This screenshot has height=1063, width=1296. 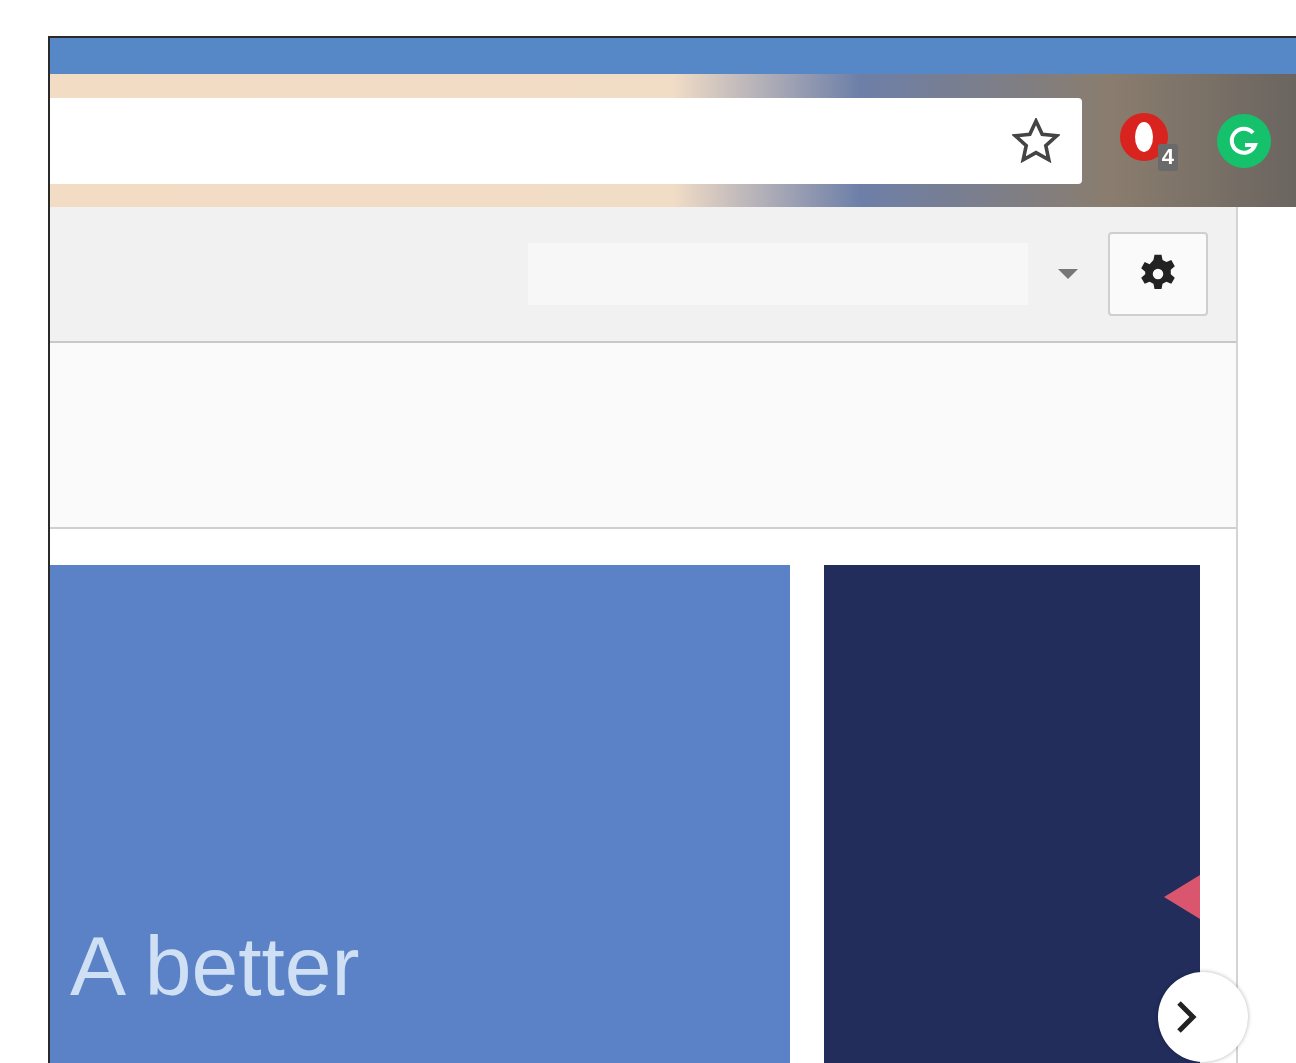 I want to click on caret-icon, so click(x=1068, y=274).